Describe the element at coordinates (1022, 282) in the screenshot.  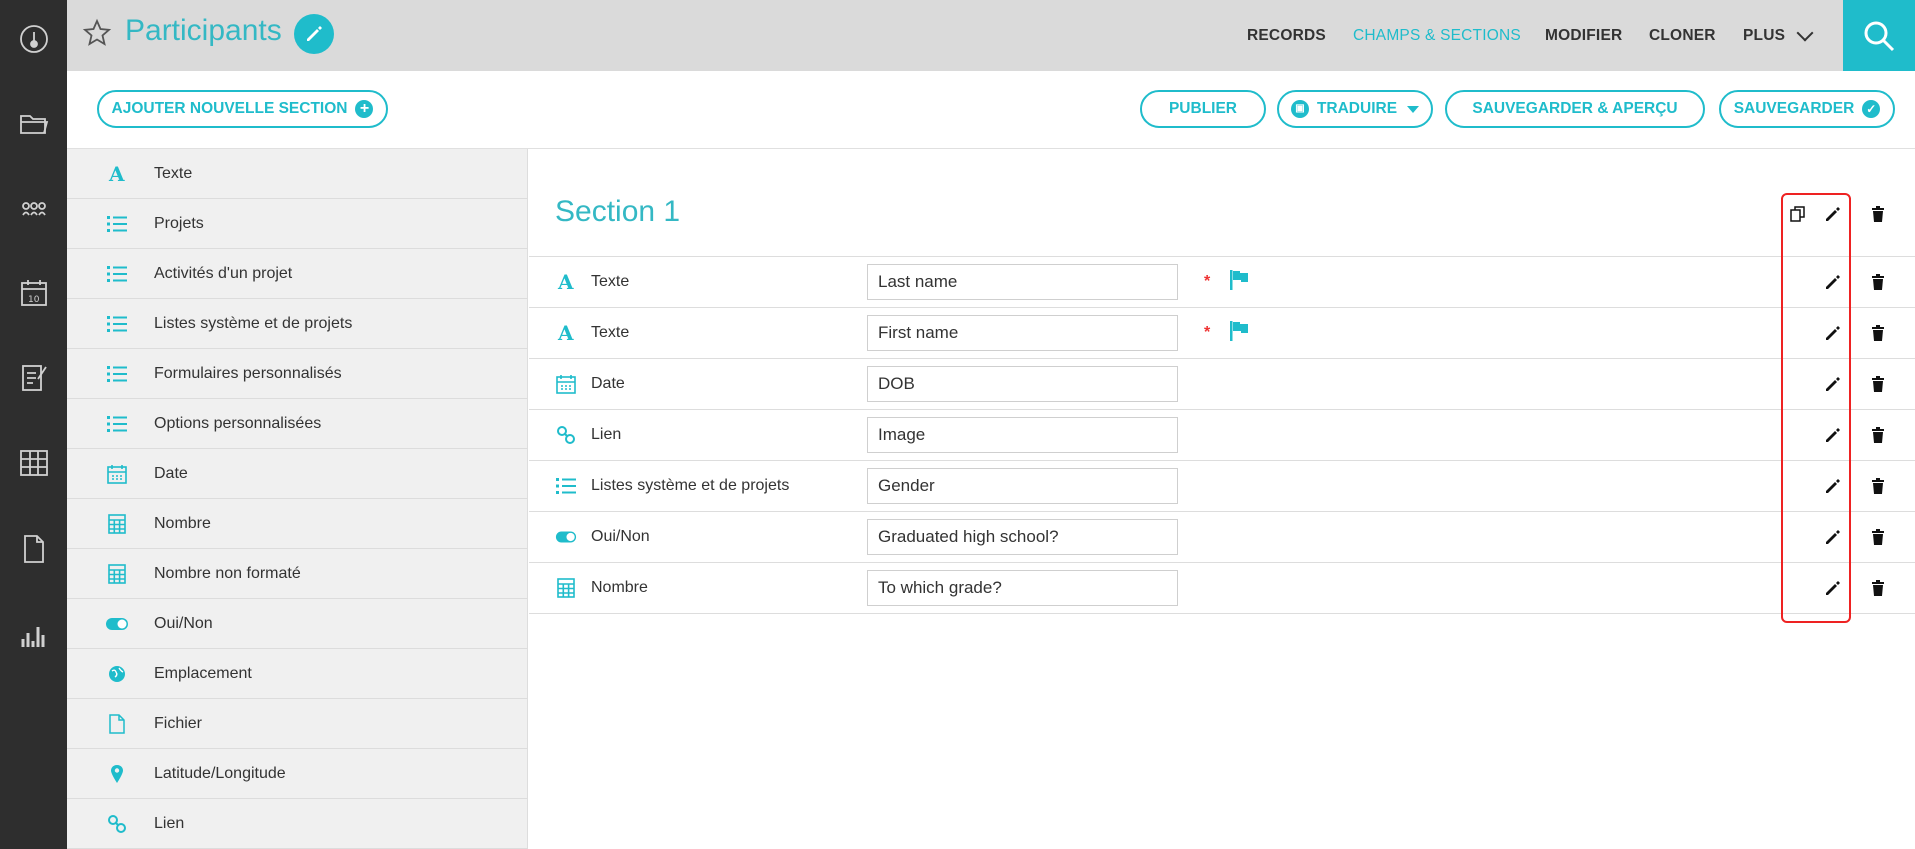
I see `field-name-input: Last name` at that location.